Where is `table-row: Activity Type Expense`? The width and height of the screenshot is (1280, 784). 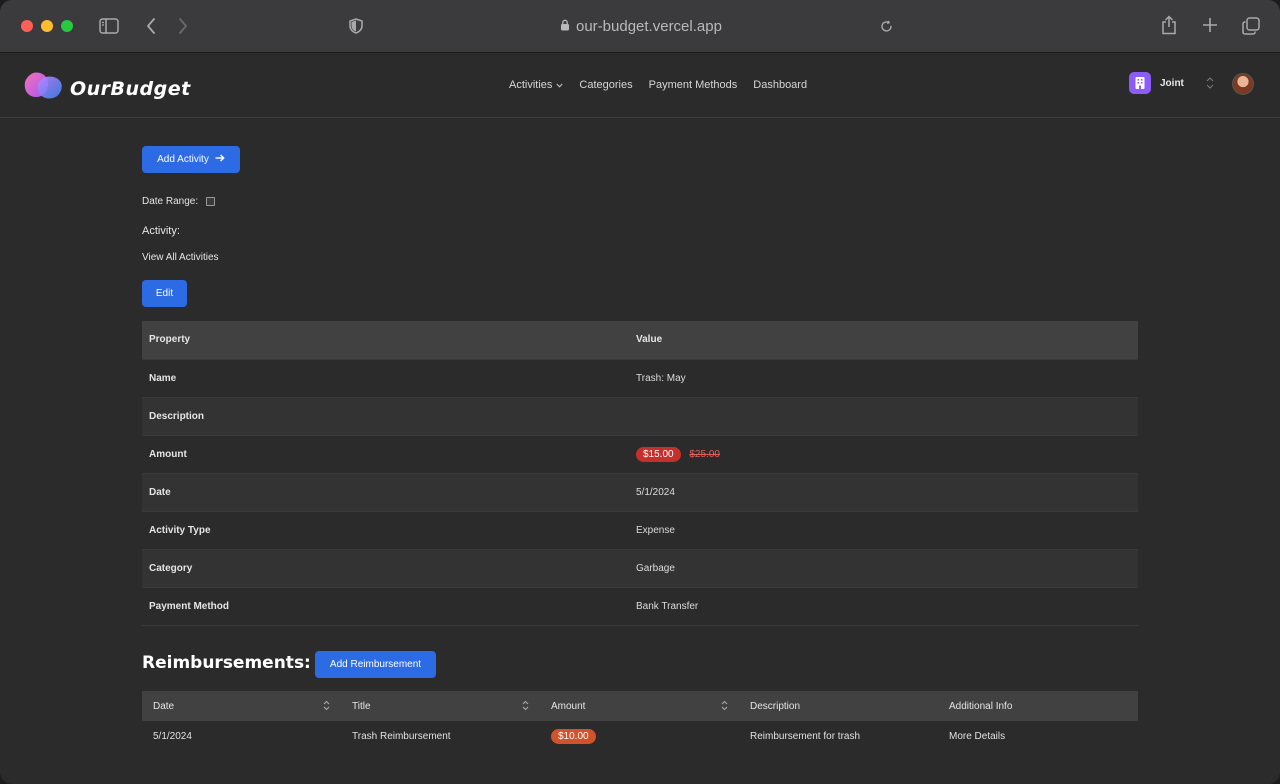
table-row: Activity Type Expense is located at coordinates (640, 530).